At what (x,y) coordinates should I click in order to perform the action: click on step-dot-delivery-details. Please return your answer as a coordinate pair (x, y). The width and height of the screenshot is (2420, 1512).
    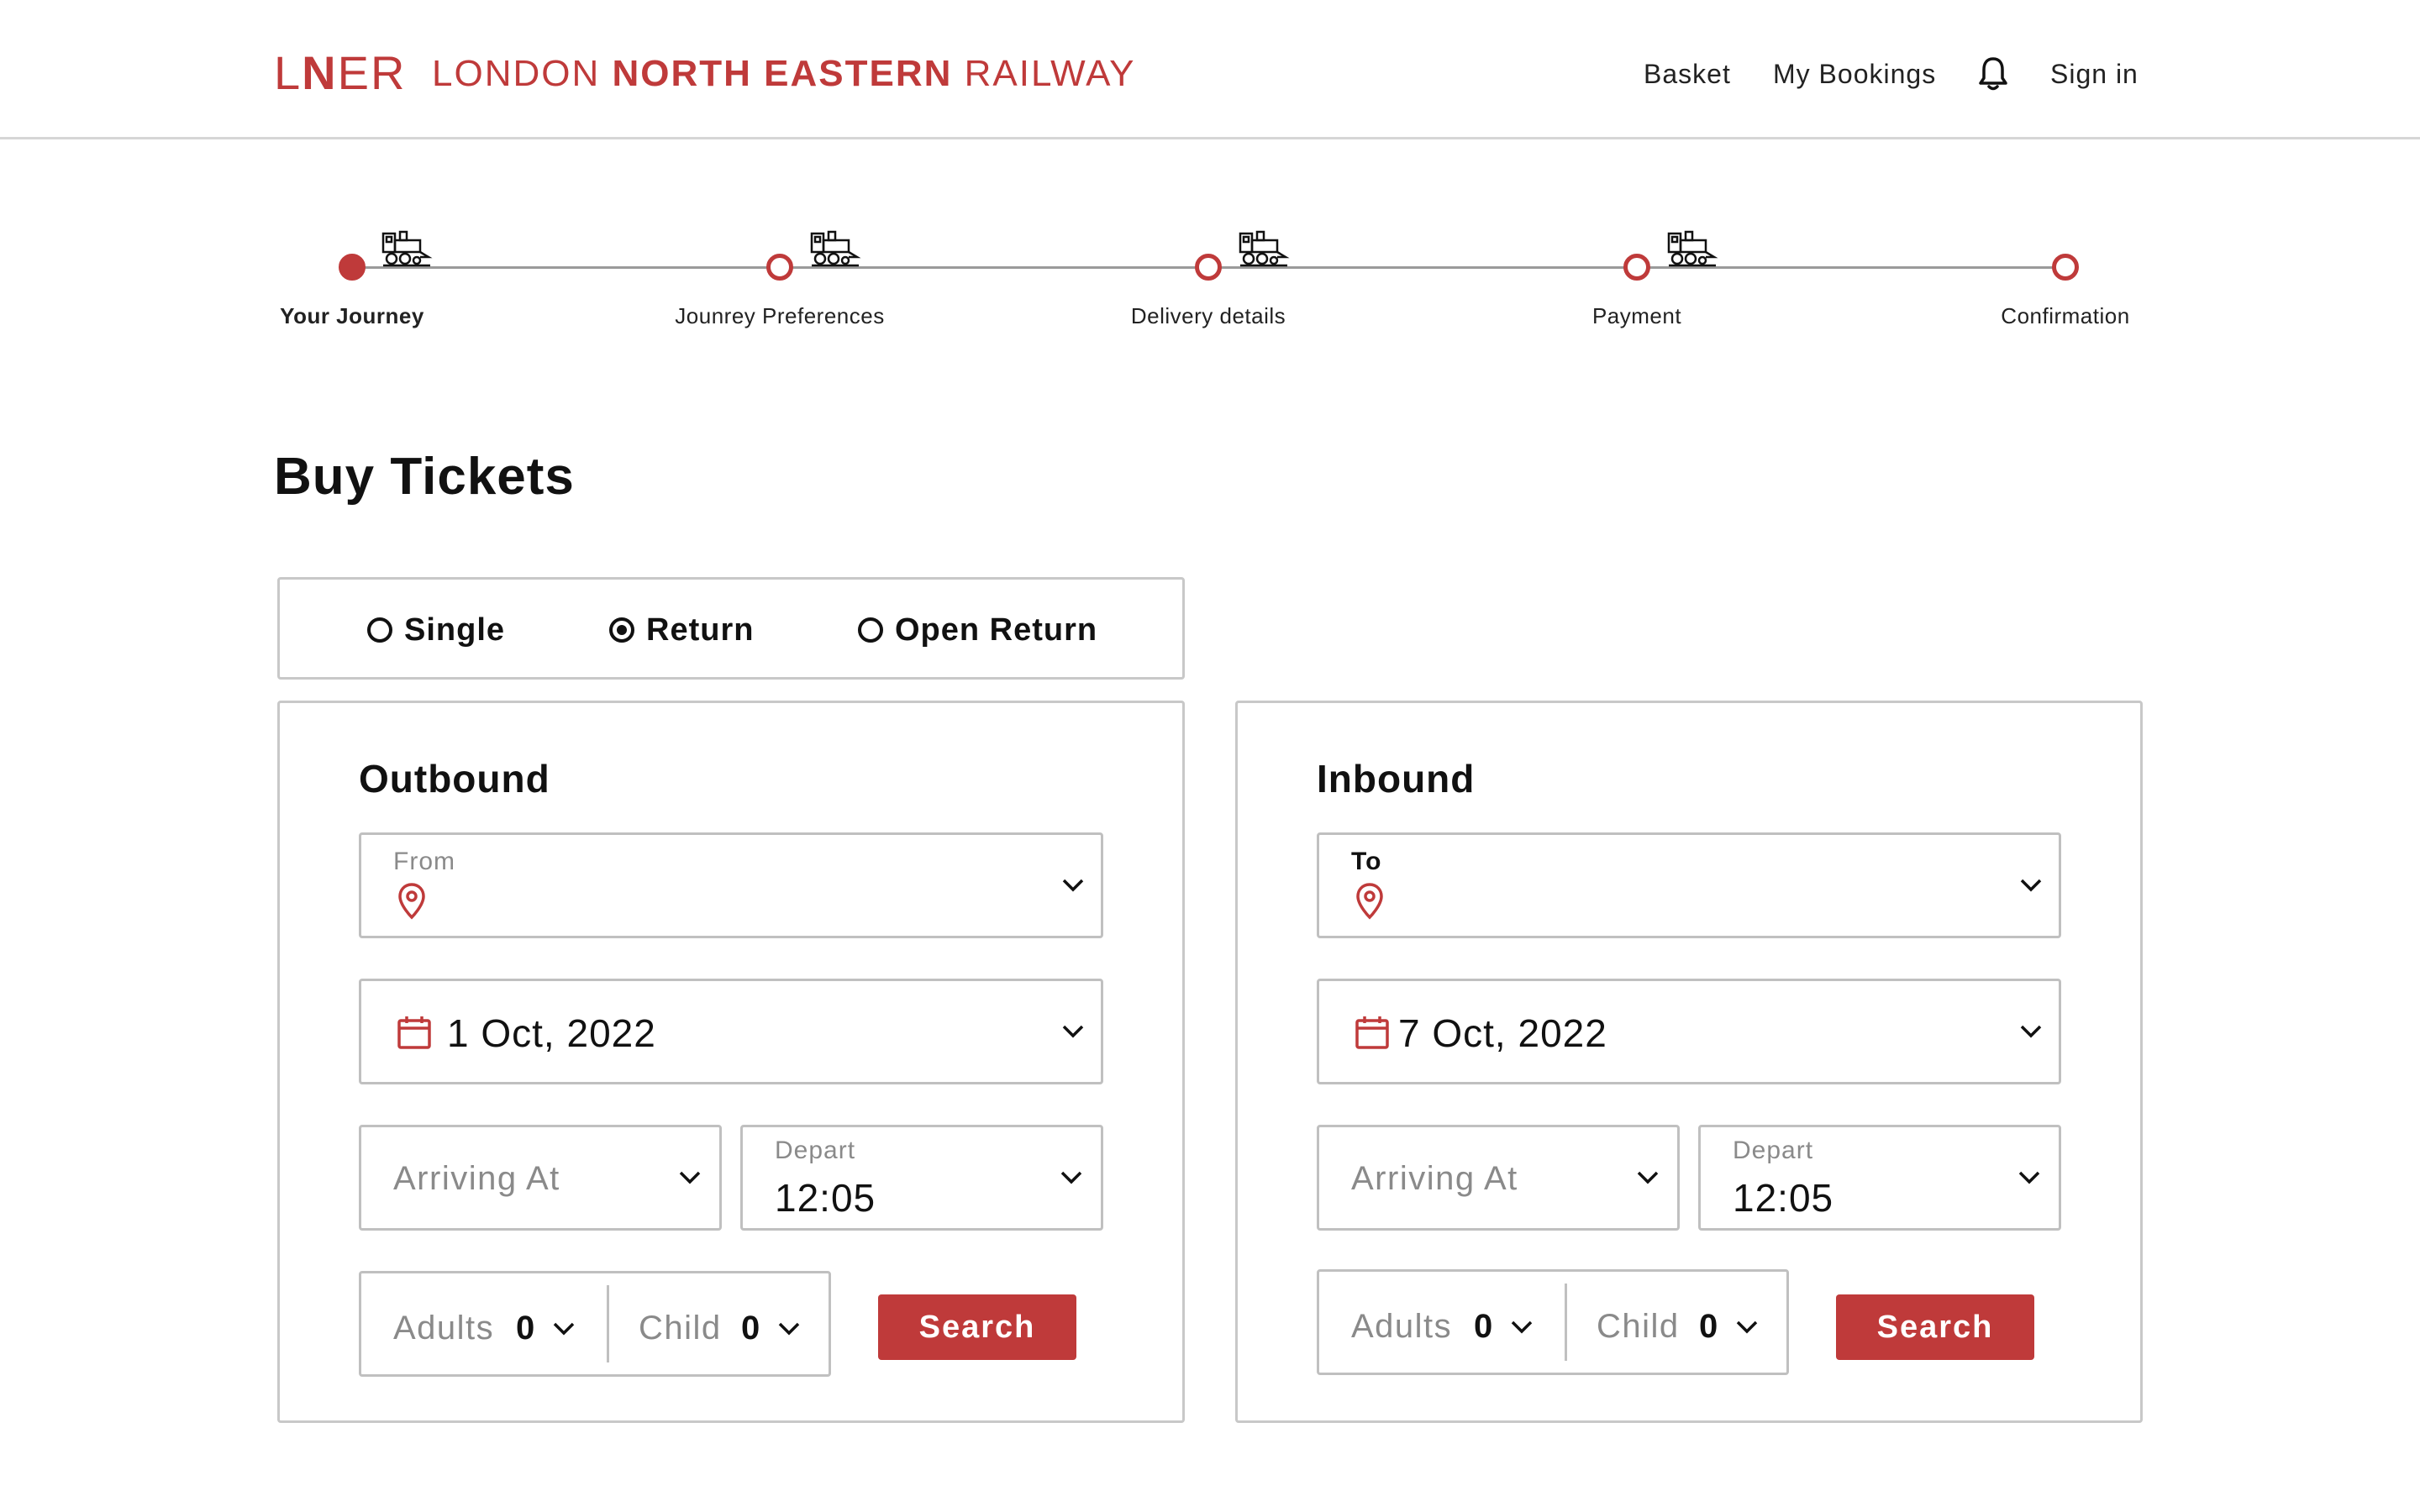
    Looking at the image, I should click on (1208, 267).